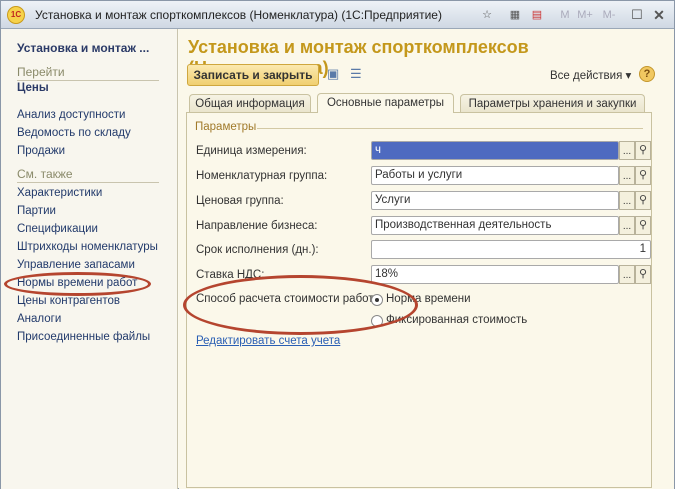 The height and width of the screenshot is (489, 675). I want to click on price-group-label: Ценовая группа:, so click(240, 201).